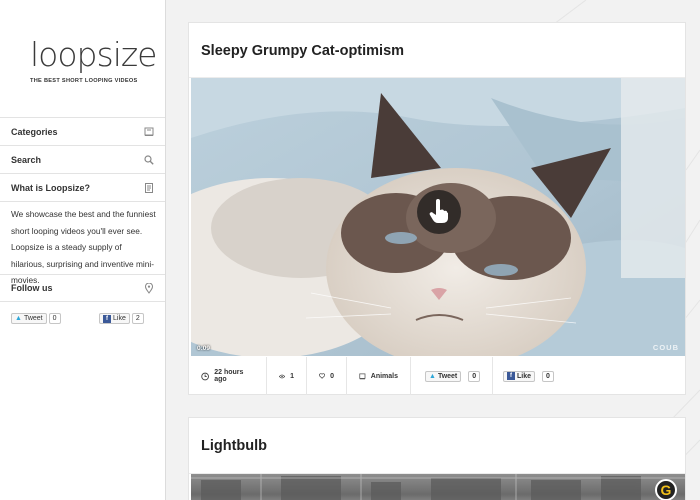 The width and height of the screenshot is (700, 500). I want to click on post-card: Lightbulb G, so click(437, 458).